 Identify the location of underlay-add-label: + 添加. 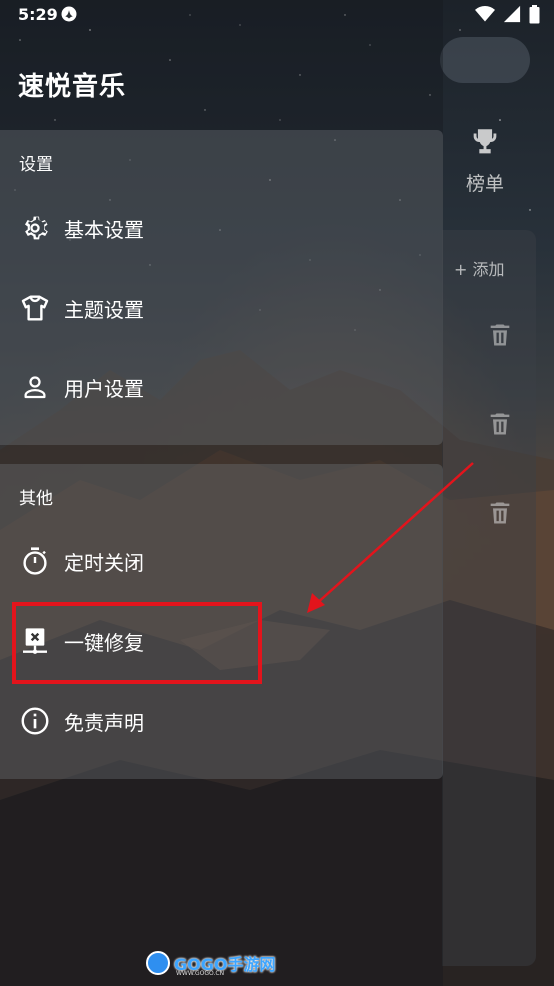
(479, 269).